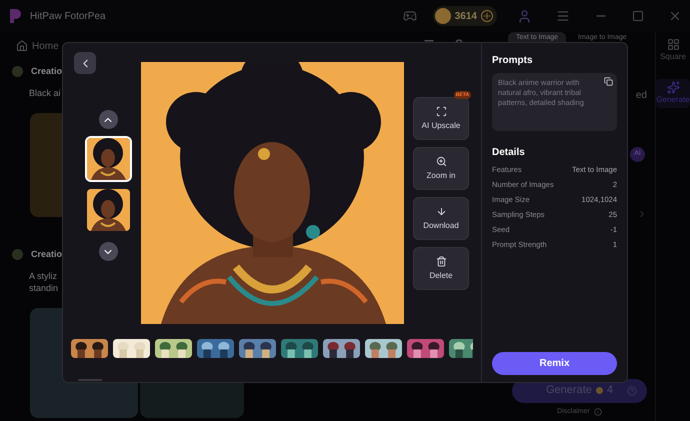 Image resolution: width=690 pixels, height=421 pixels. I want to click on home-icon, so click(22, 46).